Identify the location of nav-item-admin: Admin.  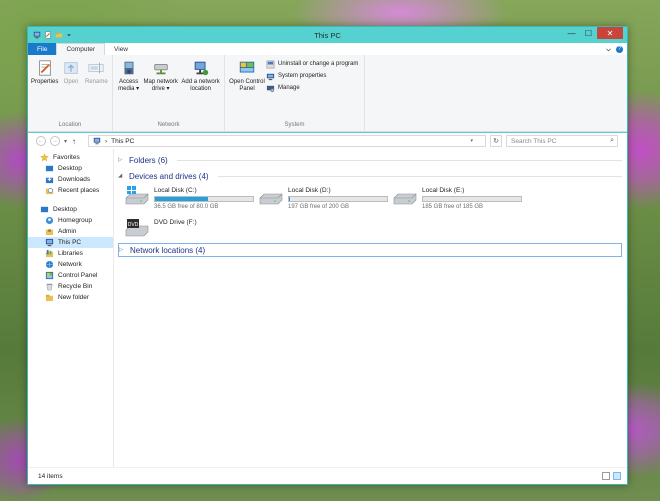
(70, 231).